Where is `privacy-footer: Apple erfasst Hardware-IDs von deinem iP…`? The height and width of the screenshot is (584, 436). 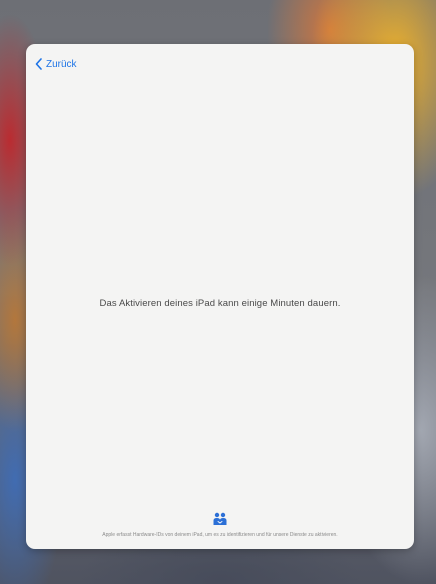
privacy-footer: Apple erfasst Hardware-IDs von deinem iP… is located at coordinates (220, 525).